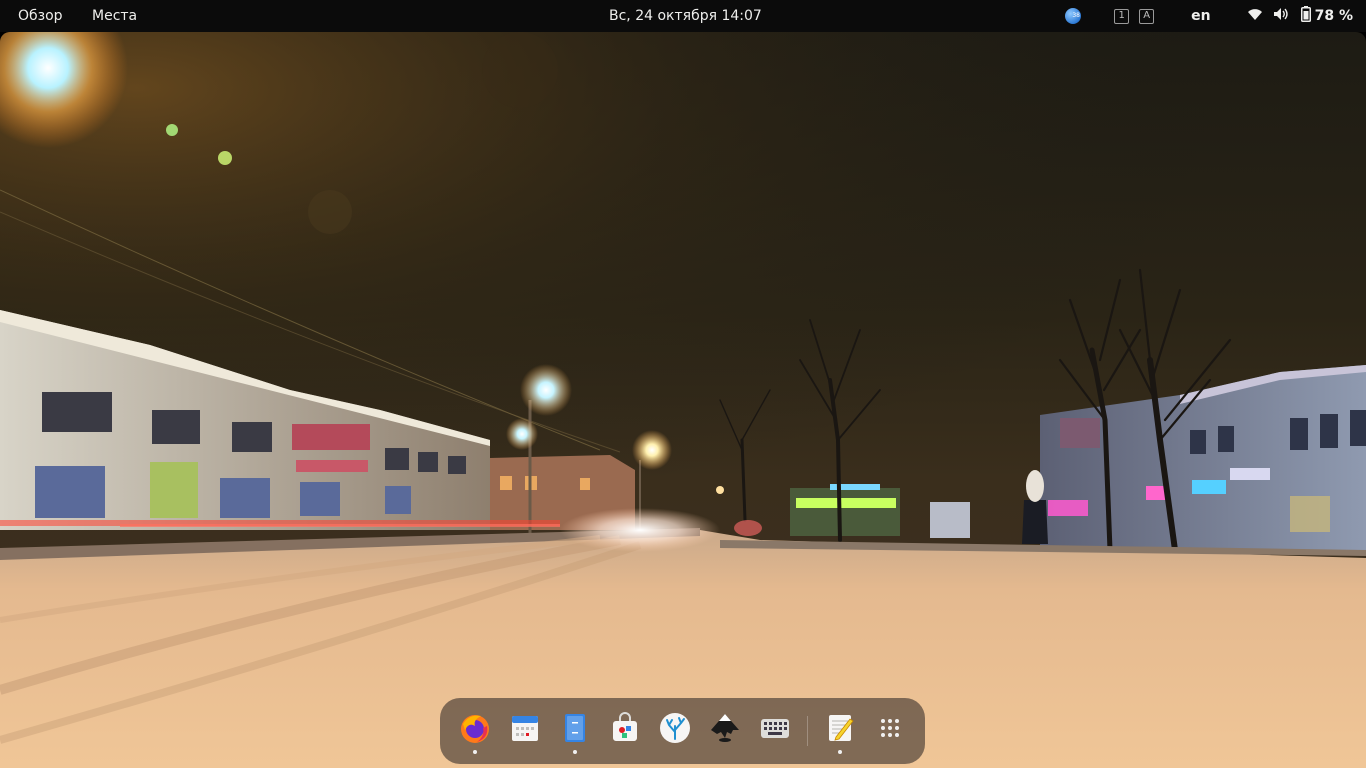 Image resolution: width=1366 pixels, height=768 pixels. What do you see at coordinates (807, 731) in the screenshot?
I see `dock-separator` at bounding box center [807, 731].